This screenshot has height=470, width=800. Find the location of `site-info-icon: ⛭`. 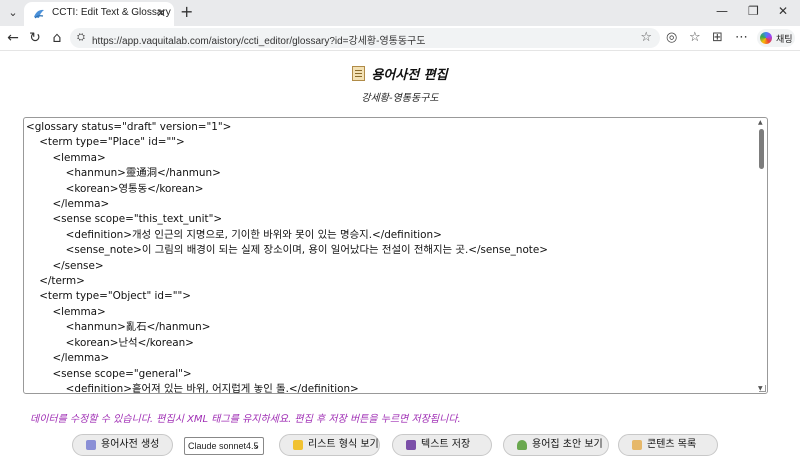

site-info-icon: ⛭ is located at coordinates (81, 37).